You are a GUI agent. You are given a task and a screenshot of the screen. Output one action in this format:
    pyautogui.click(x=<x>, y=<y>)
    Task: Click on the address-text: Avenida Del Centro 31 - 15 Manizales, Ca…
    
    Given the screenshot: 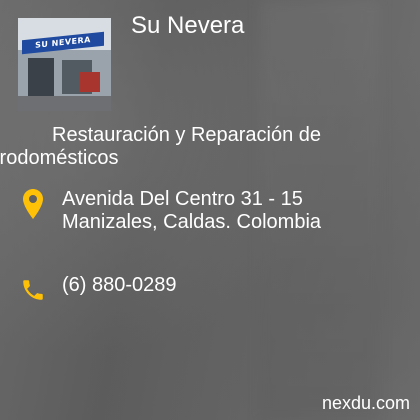 What is the action you would take?
    pyautogui.click(x=191, y=211)
    